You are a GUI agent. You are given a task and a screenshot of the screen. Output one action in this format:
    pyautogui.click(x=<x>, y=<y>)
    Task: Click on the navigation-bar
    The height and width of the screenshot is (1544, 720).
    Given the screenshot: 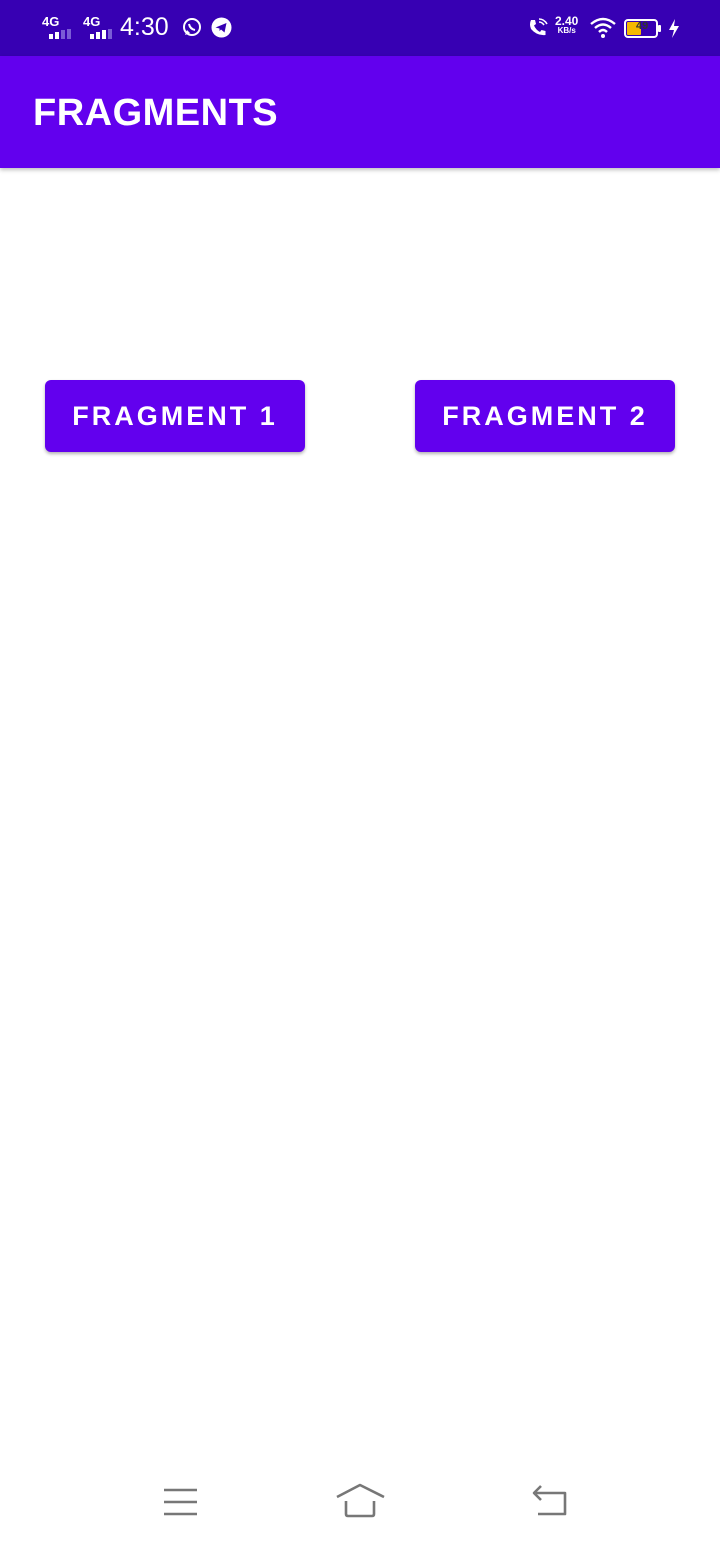 What is the action you would take?
    pyautogui.click(x=360, y=1502)
    